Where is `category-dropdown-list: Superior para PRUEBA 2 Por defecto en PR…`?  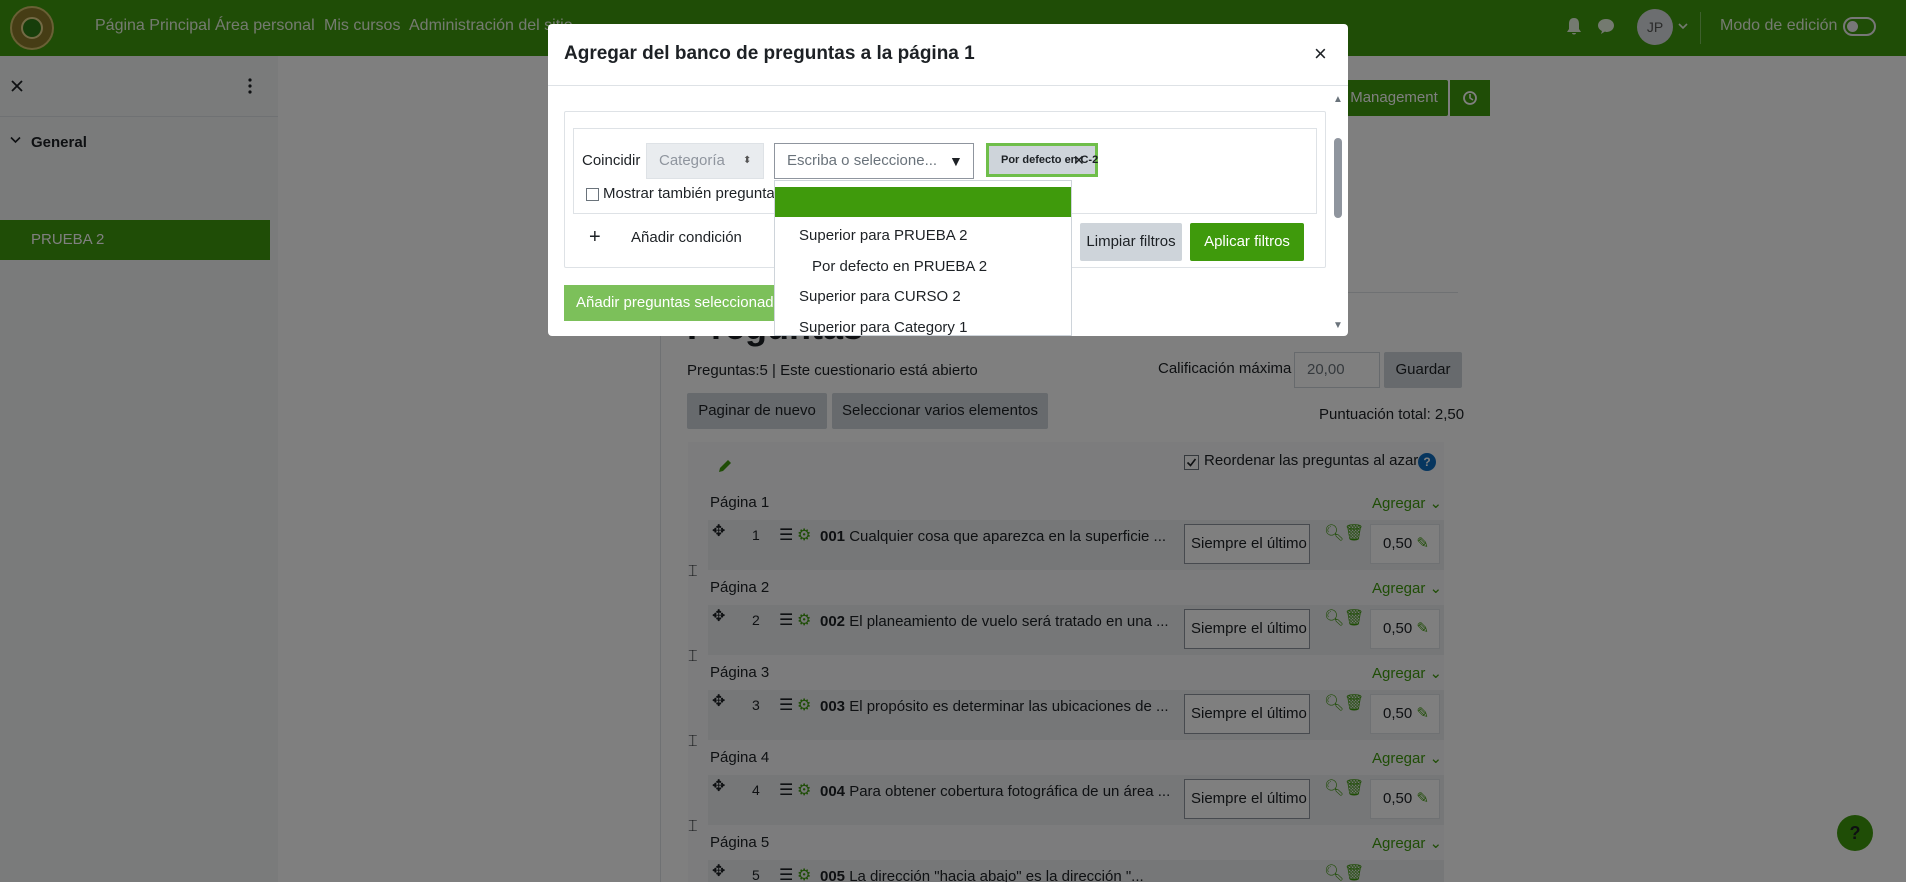 category-dropdown-list: Superior para PRUEBA 2 Por defecto en PR… is located at coordinates (923, 258).